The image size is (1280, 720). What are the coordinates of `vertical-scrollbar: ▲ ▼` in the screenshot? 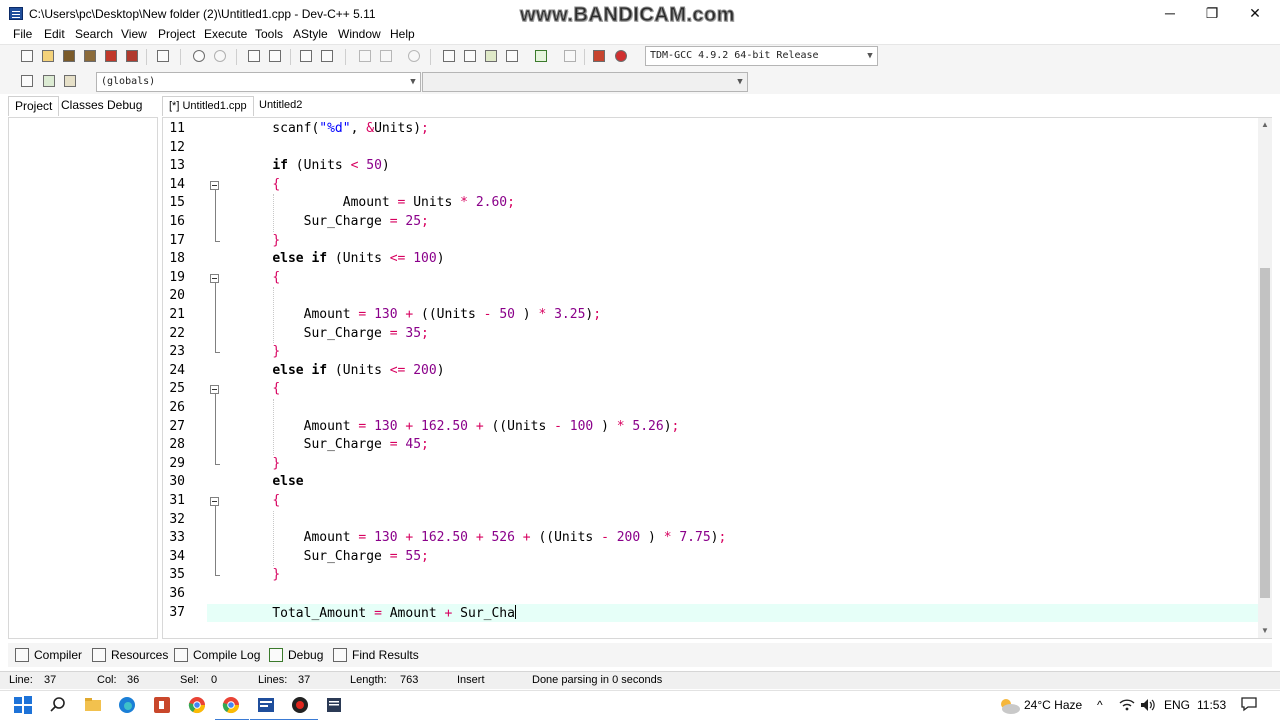 It's located at (1265, 378).